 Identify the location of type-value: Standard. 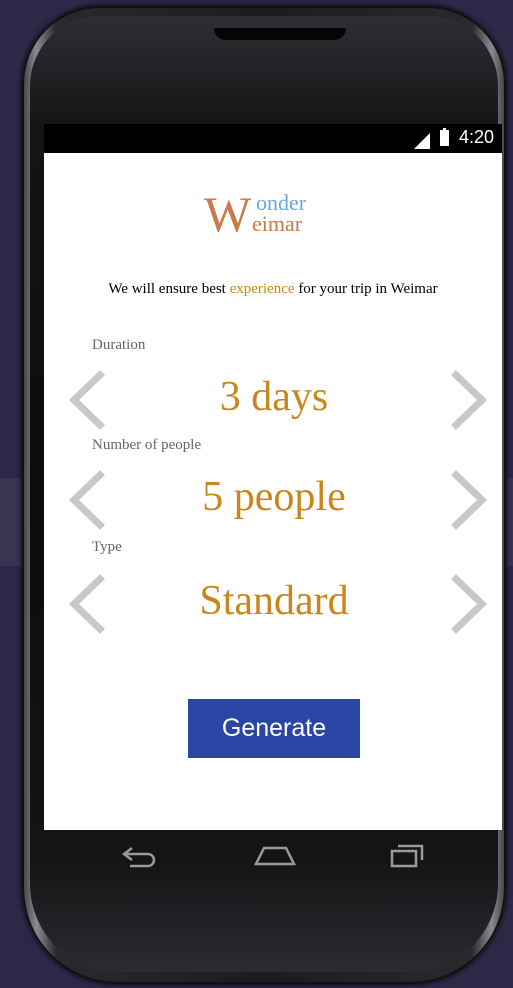
(274, 601).